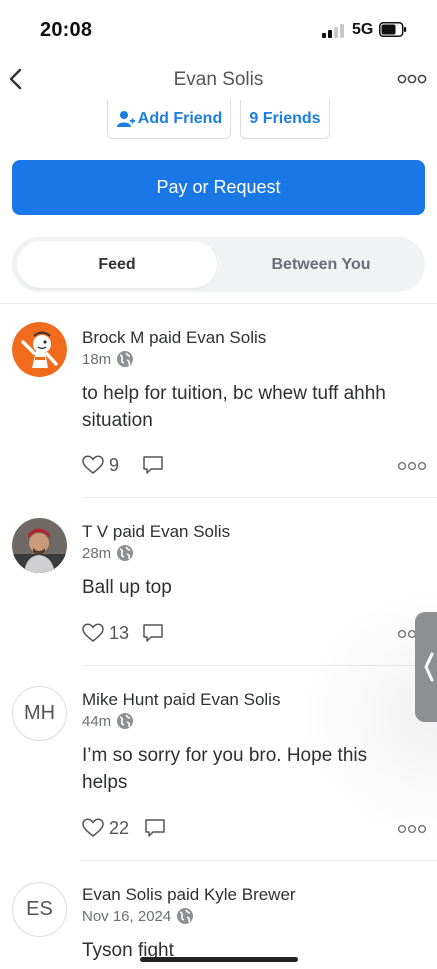 The image size is (437, 969). I want to click on nav-bar: Evan Solis, so click(218, 80).